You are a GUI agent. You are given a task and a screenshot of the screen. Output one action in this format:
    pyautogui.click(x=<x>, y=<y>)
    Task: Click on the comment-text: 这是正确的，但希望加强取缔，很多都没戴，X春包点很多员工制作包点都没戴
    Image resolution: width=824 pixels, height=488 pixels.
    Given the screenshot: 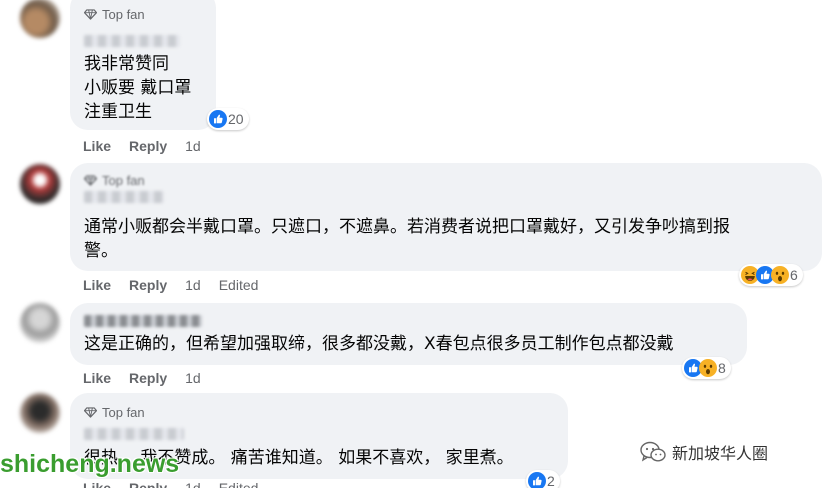 What is the action you would take?
    pyautogui.click(x=379, y=344)
    